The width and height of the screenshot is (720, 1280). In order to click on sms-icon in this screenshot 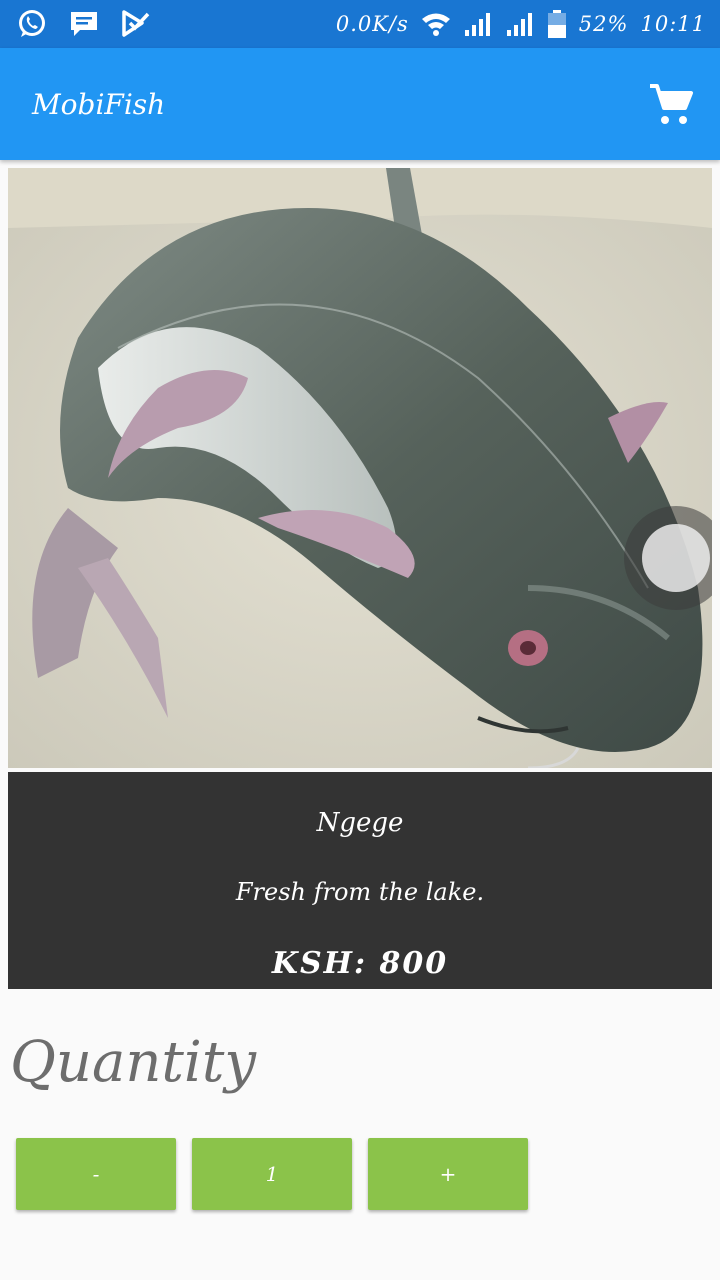, I will do `click(84, 24)`.